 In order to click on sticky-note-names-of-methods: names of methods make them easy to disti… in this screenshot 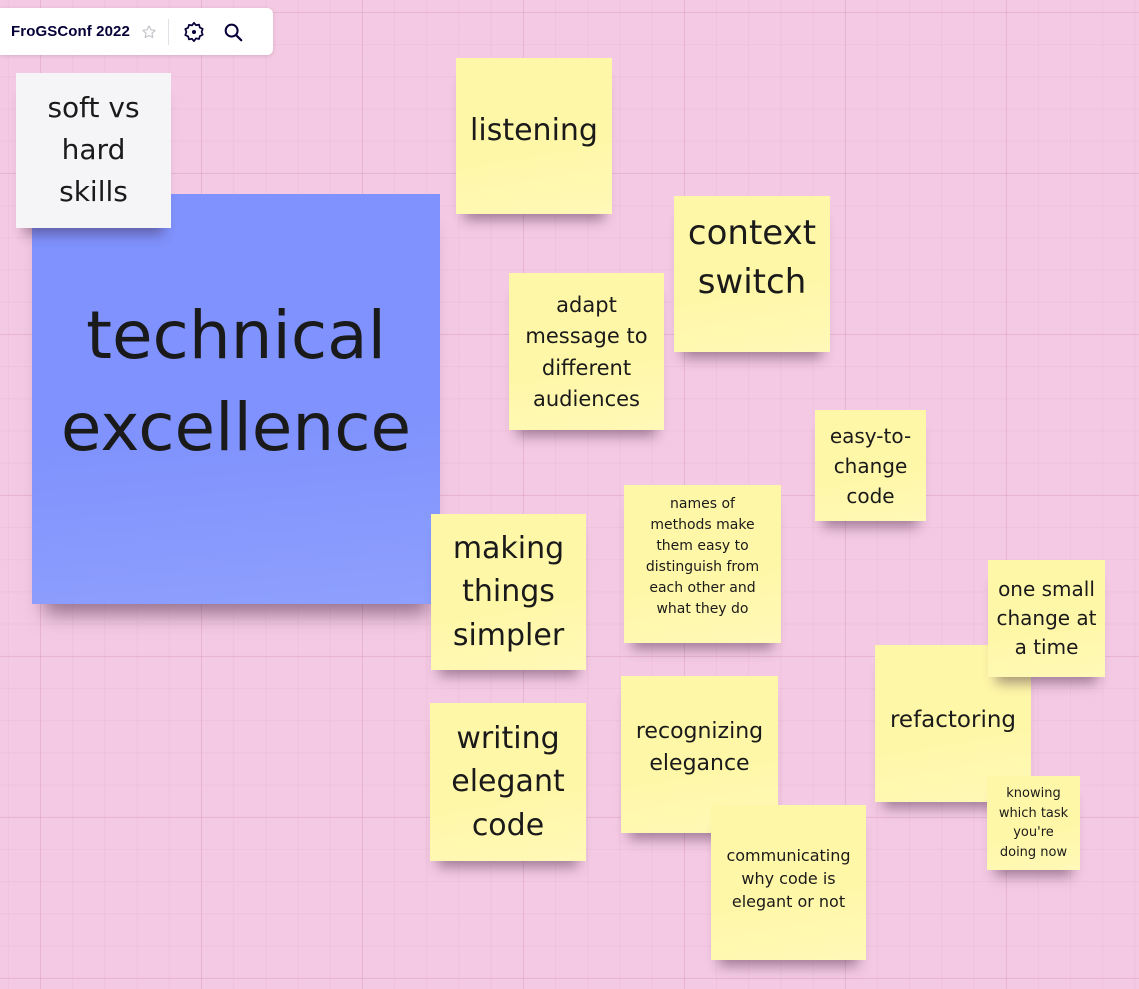, I will do `click(702, 564)`.